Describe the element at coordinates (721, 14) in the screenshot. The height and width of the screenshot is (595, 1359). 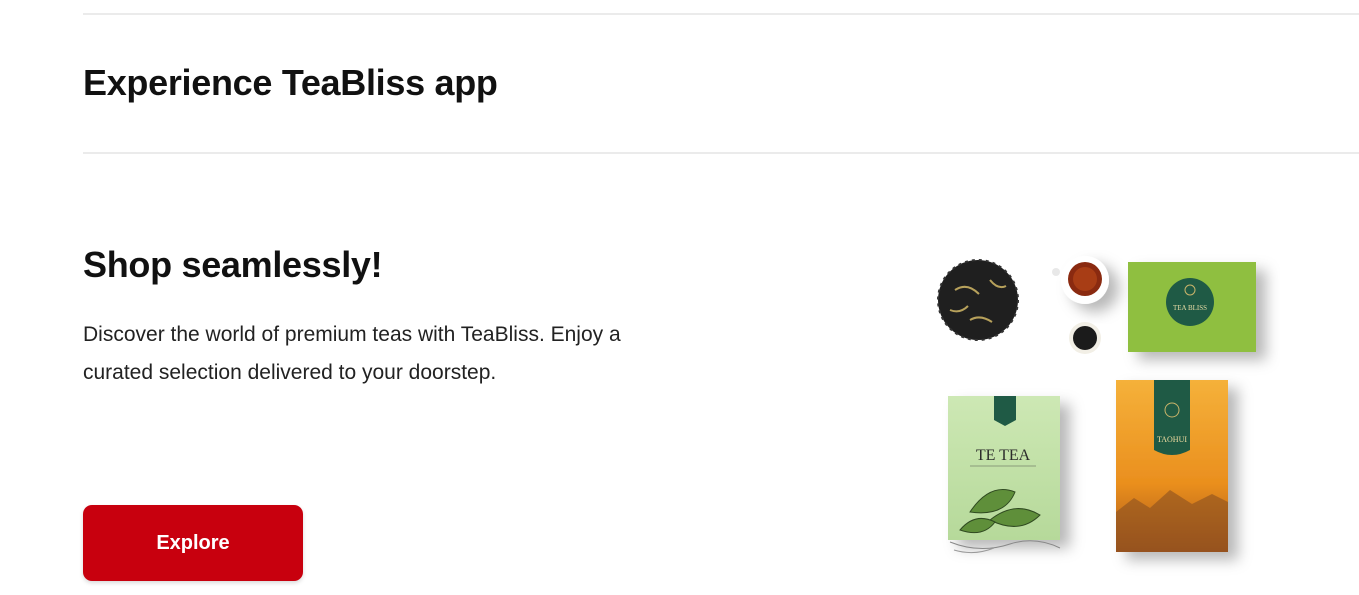
I see `top-divider` at that location.